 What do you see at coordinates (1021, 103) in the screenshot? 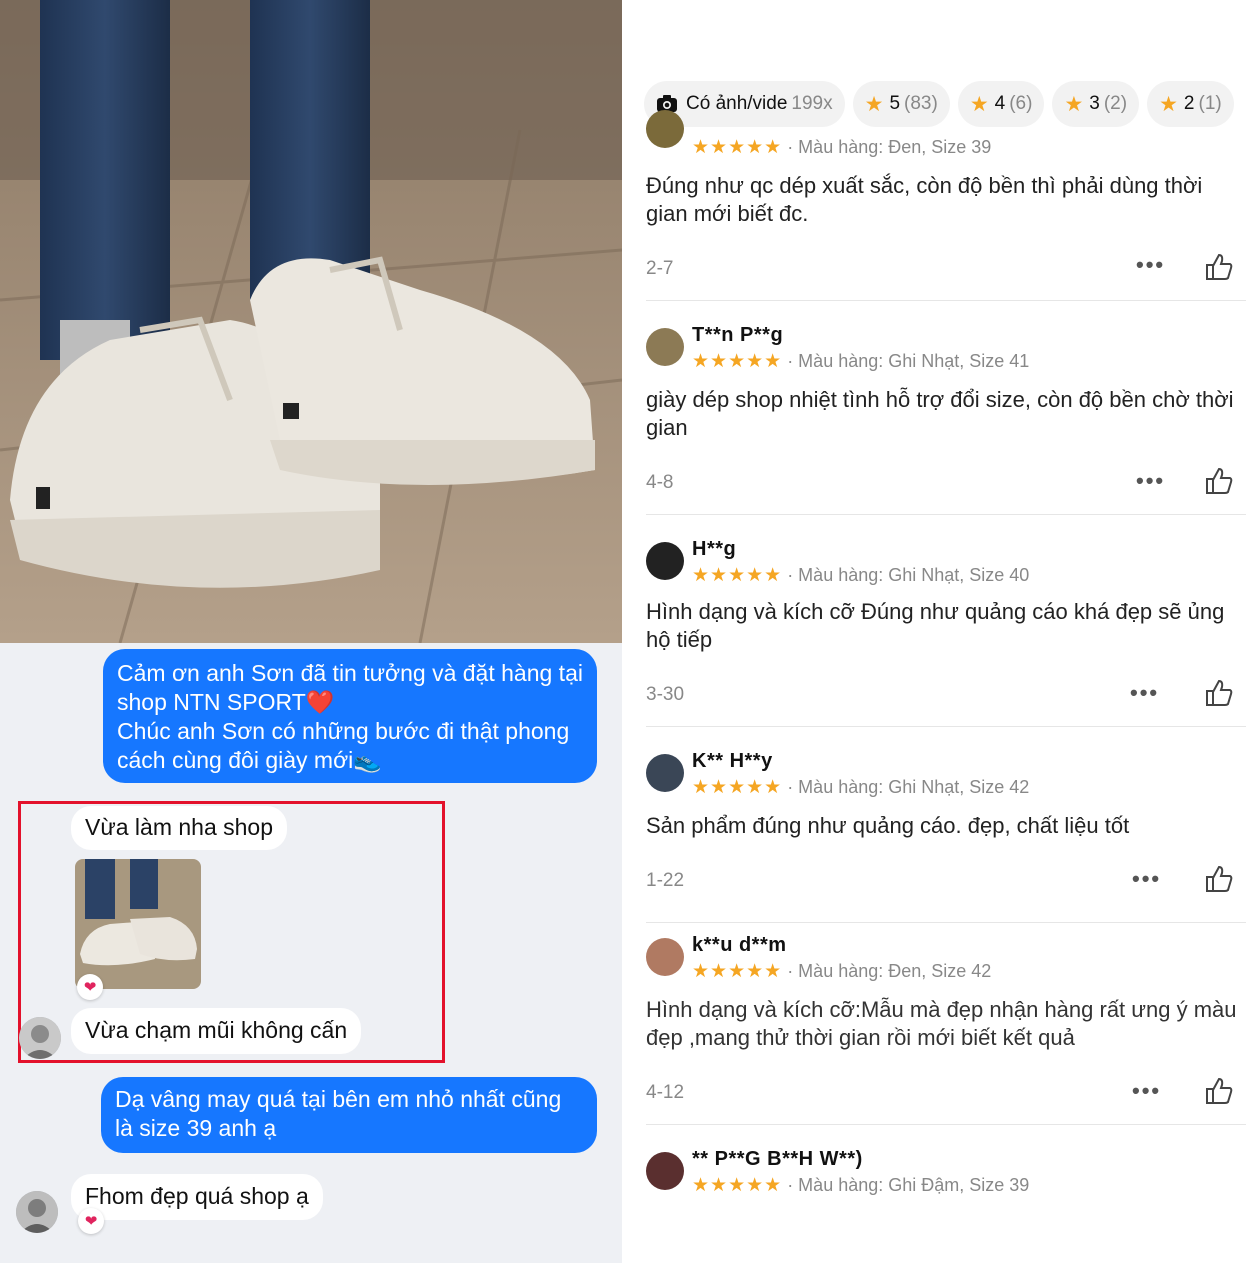
I see `filter-count: (6)` at bounding box center [1021, 103].